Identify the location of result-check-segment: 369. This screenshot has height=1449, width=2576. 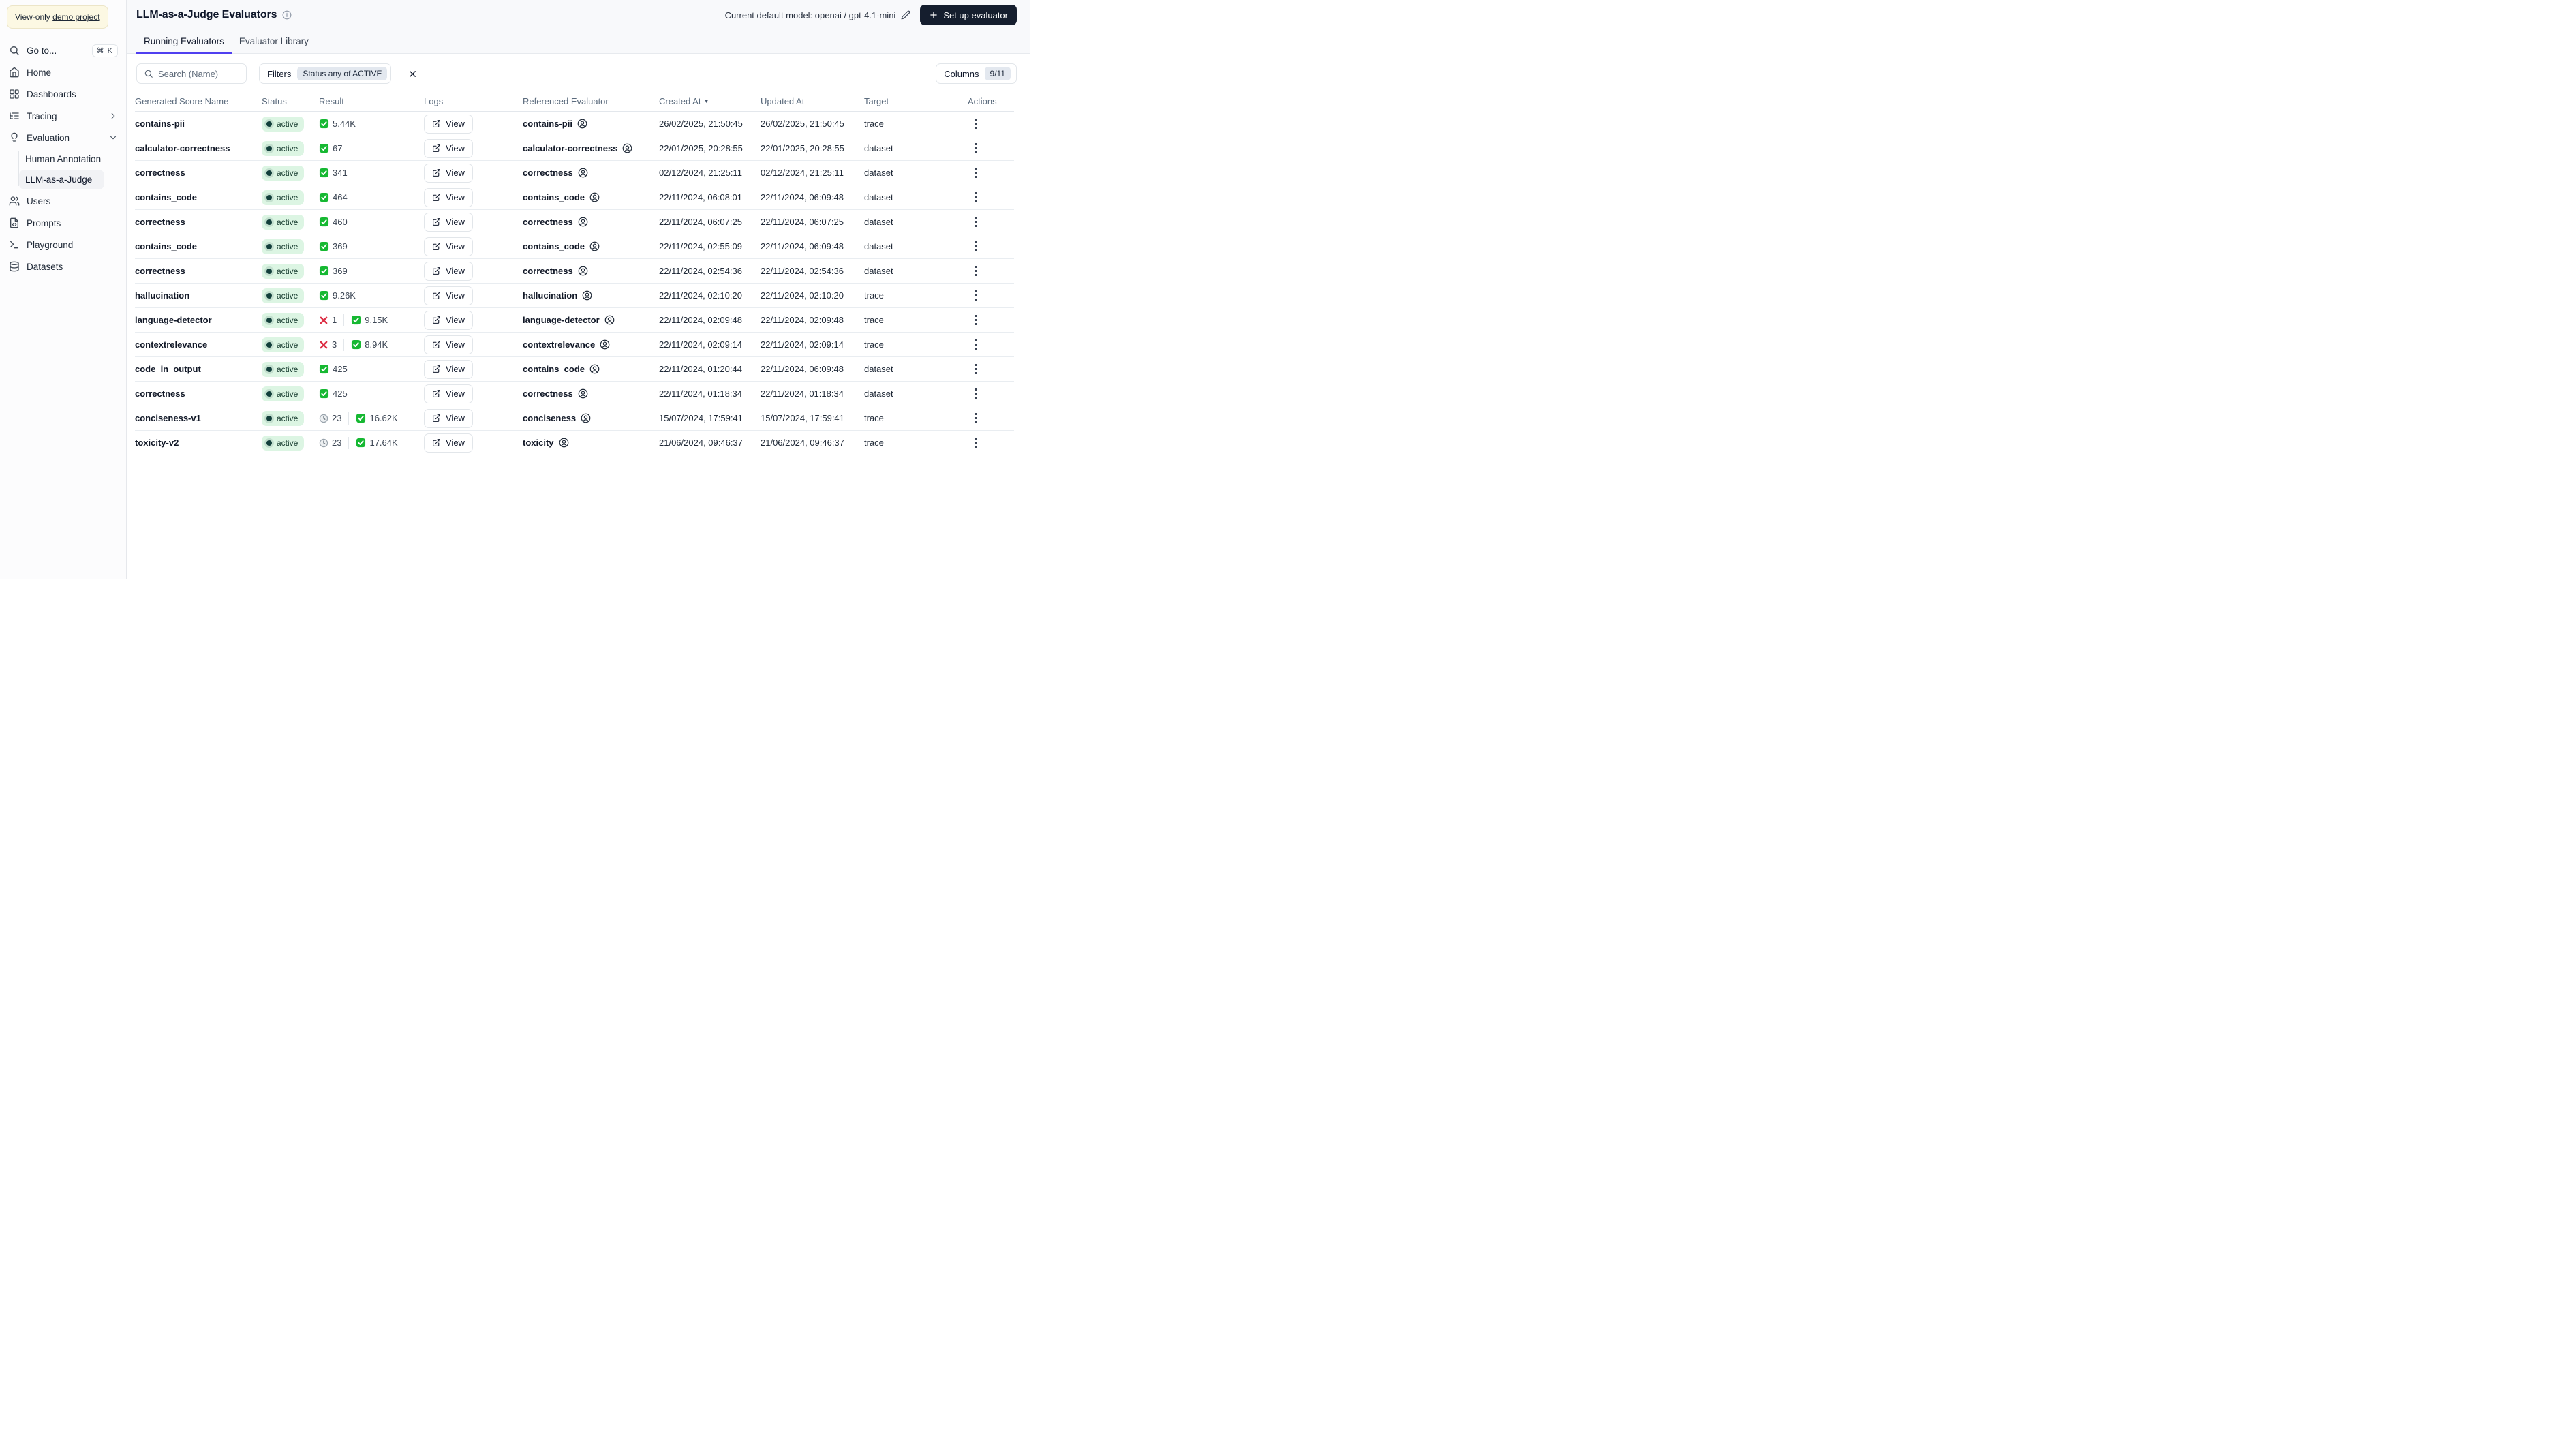
(333, 271).